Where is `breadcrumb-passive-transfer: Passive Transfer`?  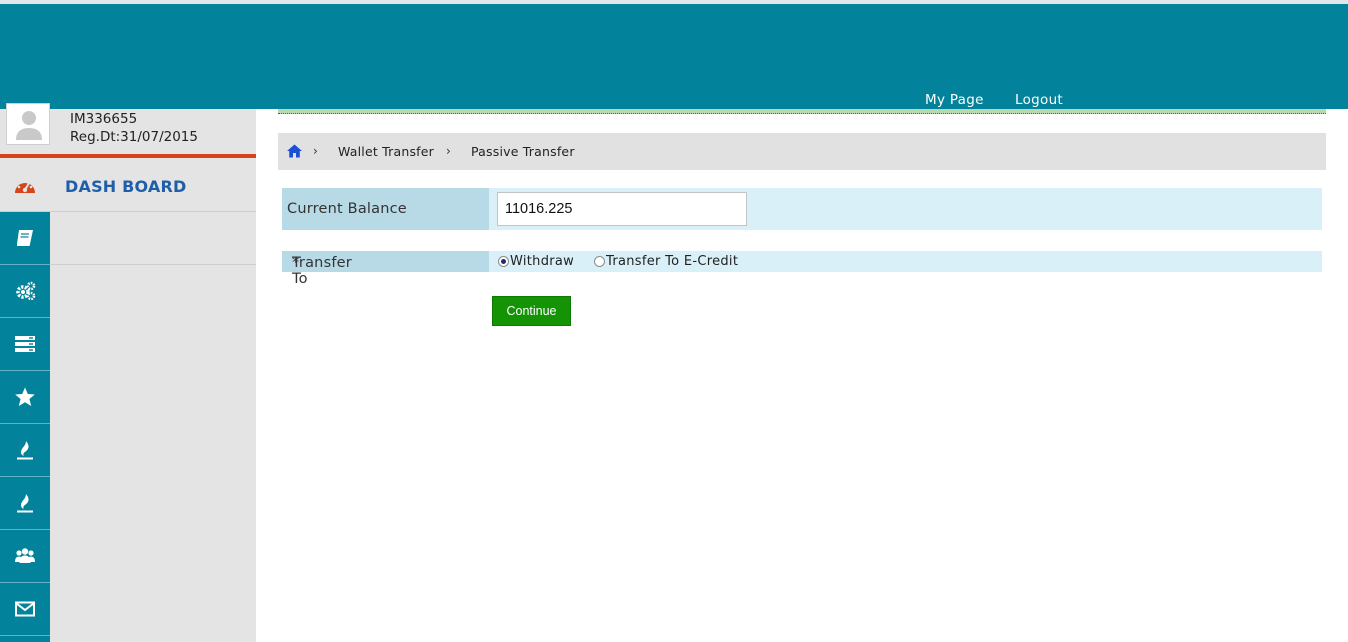 breadcrumb-passive-transfer: Passive Transfer is located at coordinates (523, 151).